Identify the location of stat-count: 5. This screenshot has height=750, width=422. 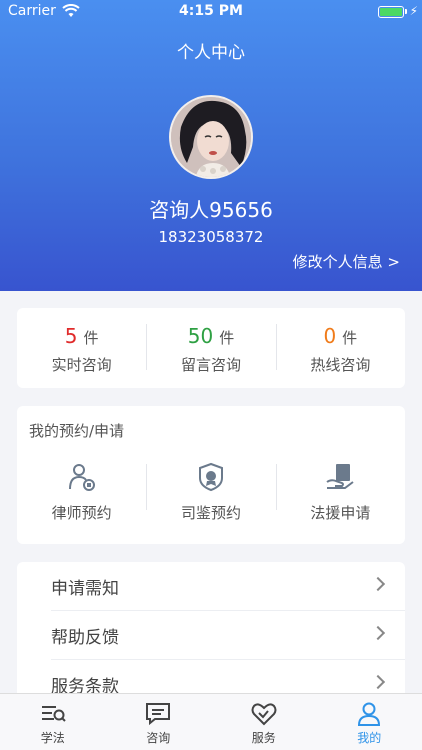
(71, 336).